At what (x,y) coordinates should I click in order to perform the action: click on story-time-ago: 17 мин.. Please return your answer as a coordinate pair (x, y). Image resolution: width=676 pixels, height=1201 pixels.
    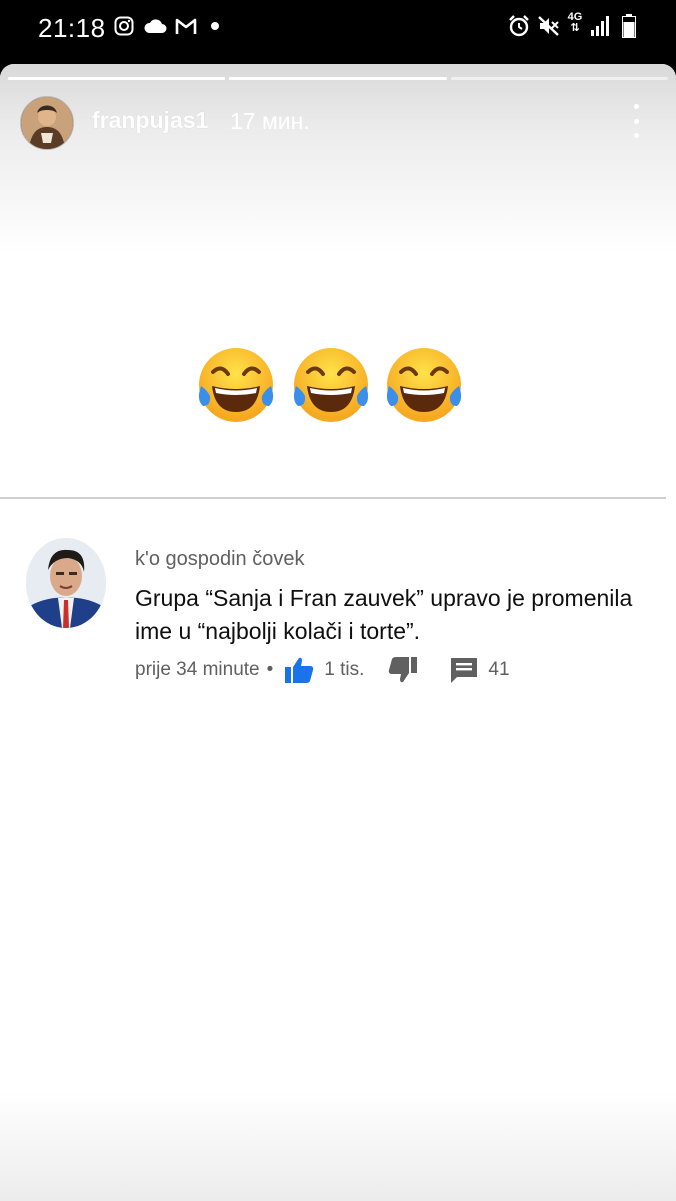
    Looking at the image, I should click on (270, 121).